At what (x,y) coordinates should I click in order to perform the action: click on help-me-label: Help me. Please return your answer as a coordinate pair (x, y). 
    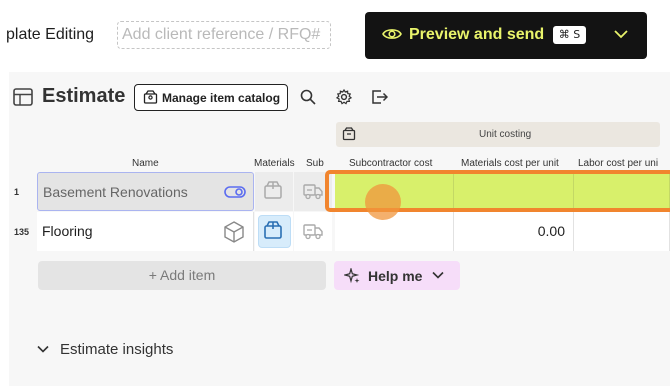
    Looking at the image, I should click on (395, 276).